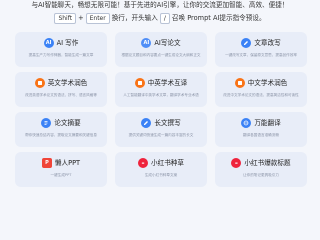 This screenshot has height=240, width=320. I want to click on card-title: 长文撰写, so click(167, 122).